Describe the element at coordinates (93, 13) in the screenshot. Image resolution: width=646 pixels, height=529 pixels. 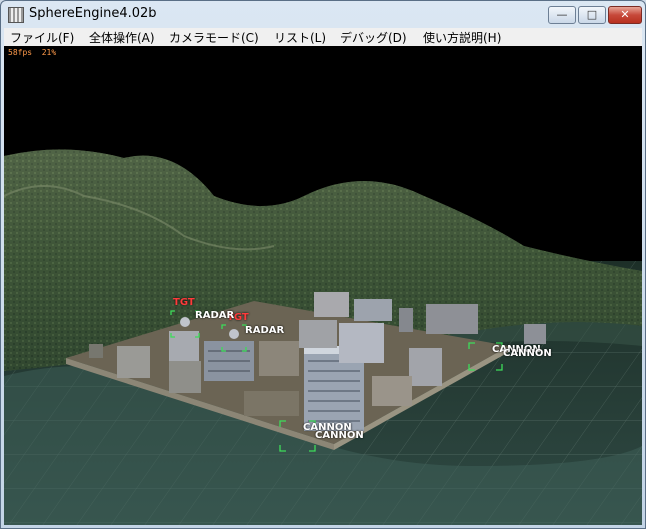
I see `window-title: SphereEngine4.02b` at that location.